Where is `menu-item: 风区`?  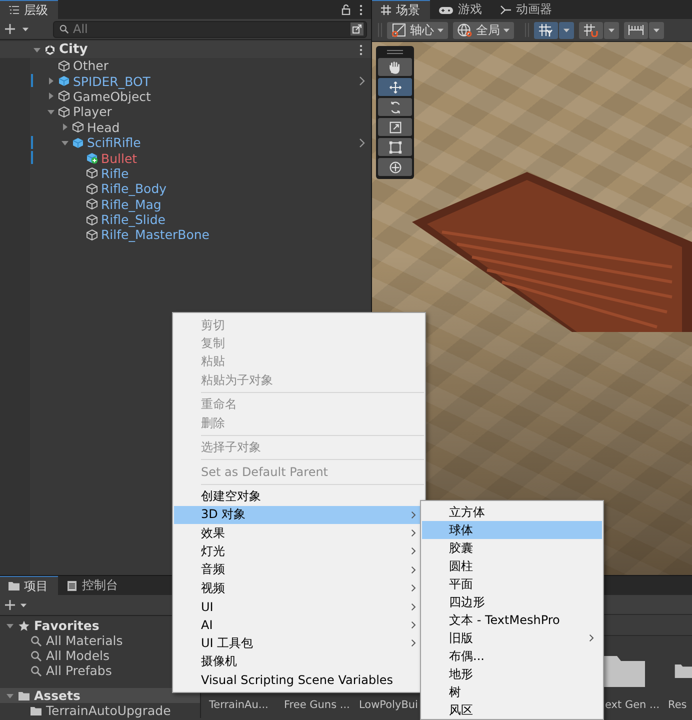
menu-item: 风区 is located at coordinates (512, 710).